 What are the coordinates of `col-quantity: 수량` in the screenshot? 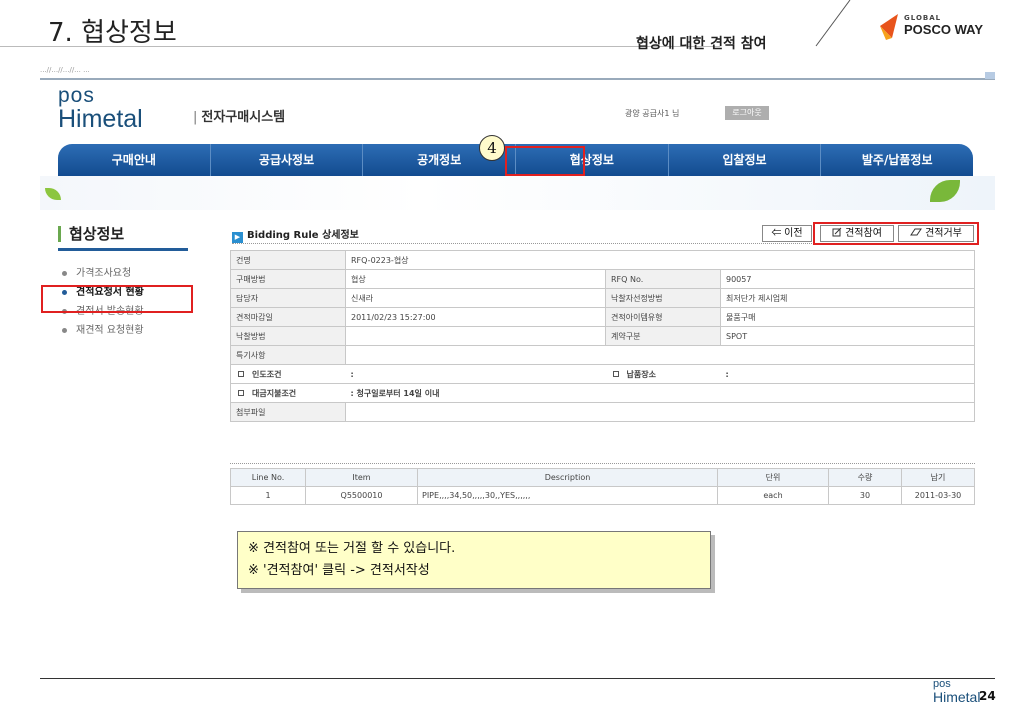 It's located at (865, 477).